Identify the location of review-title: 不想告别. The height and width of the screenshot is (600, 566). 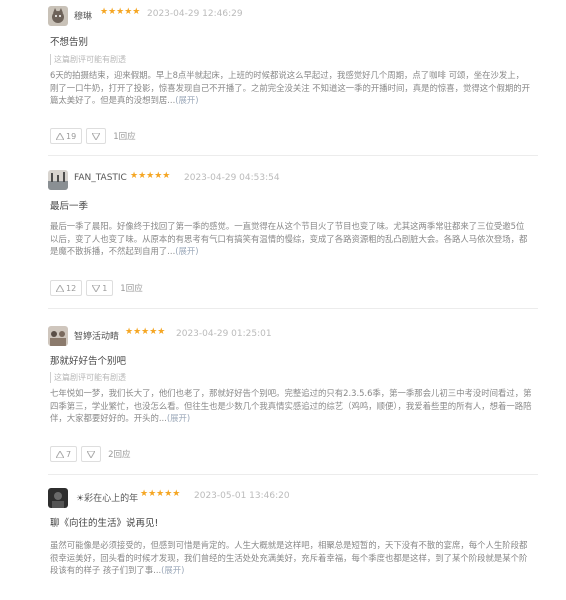
(69, 41).